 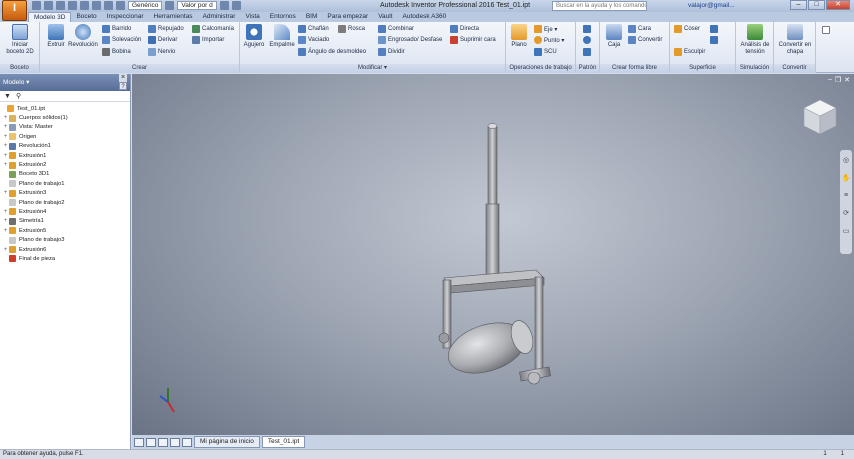 What do you see at coordinates (166, 29) in the screenshot?
I see `emboss-button: Repujado` at bounding box center [166, 29].